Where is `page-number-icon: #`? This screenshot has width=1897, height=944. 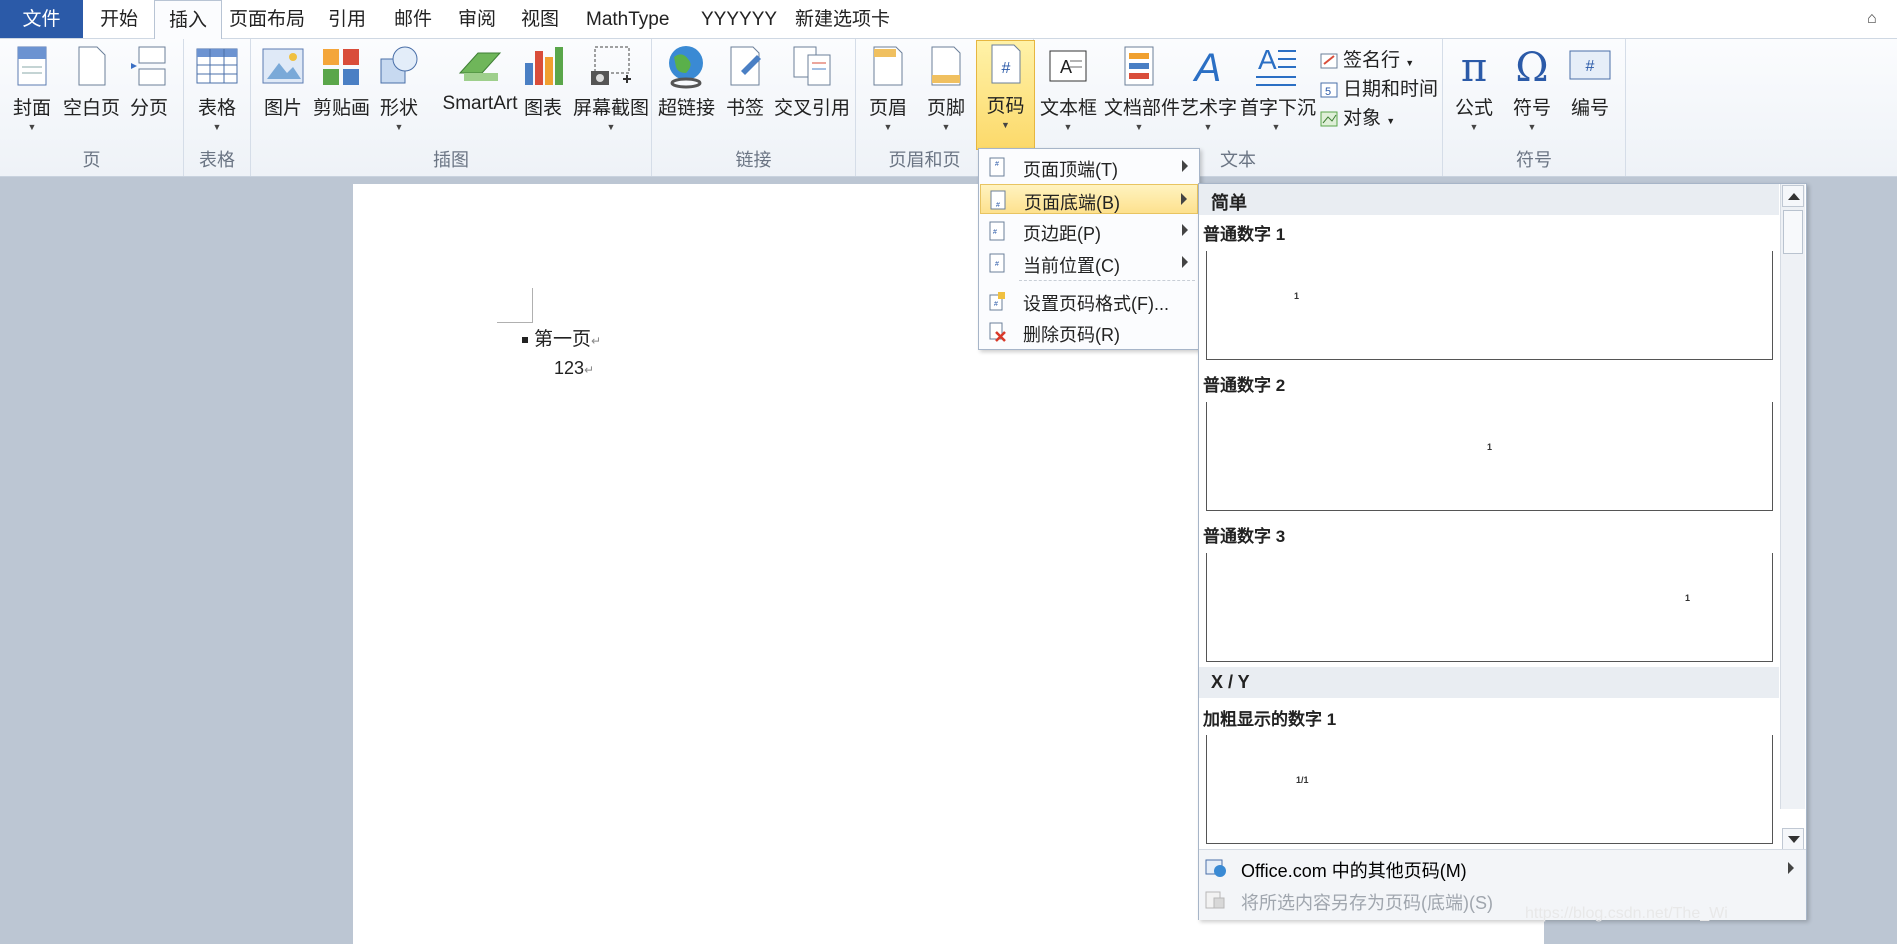 page-number-icon: # is located at coordinates (1005, 64).